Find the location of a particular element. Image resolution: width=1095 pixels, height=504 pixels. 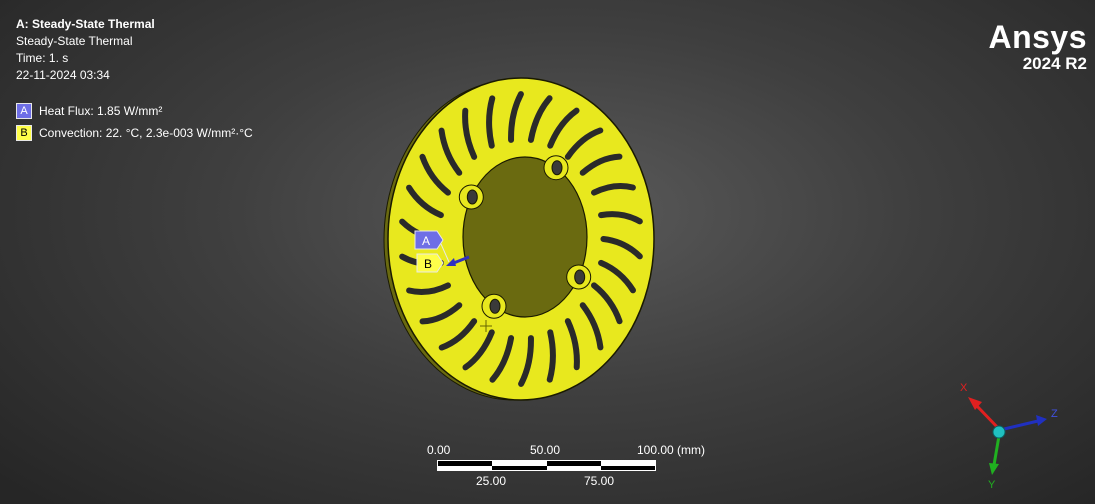

scale-label-50: 50.00 is located at coordinates (545, 450).